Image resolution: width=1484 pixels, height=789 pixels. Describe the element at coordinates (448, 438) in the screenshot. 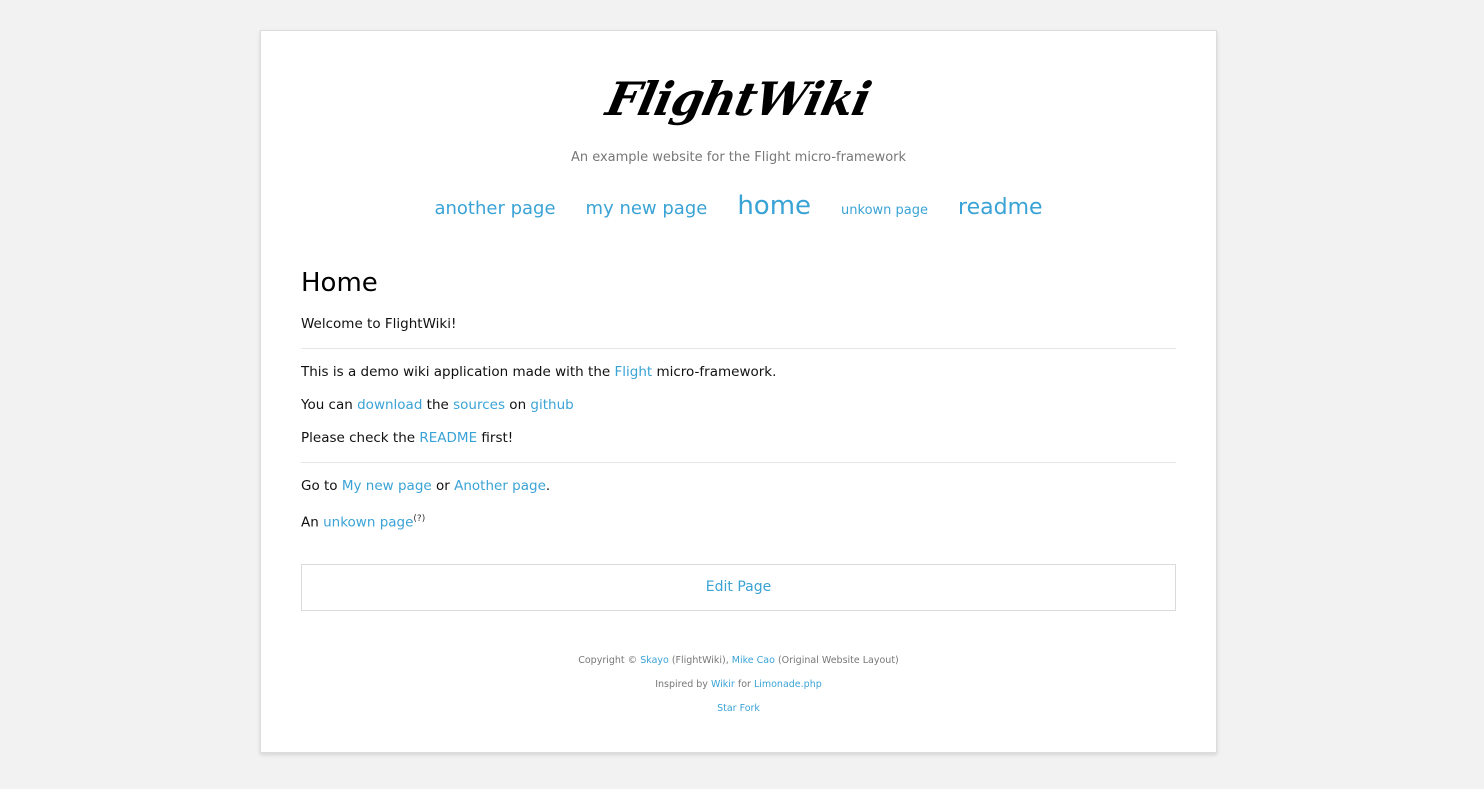

I see `link-readme: README` at that location.